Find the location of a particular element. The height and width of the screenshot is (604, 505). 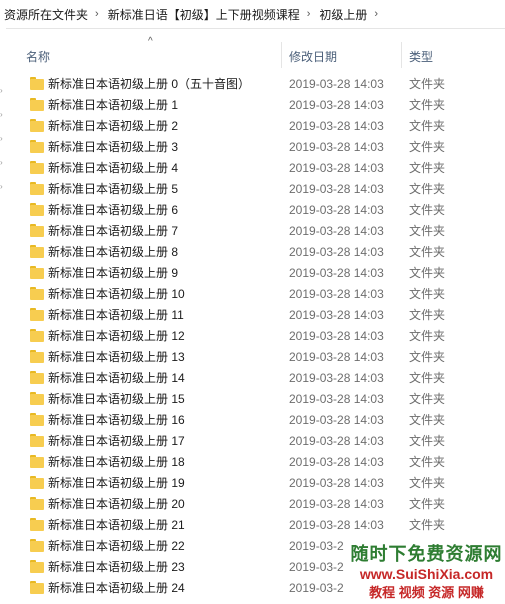

file-name: 新标准日本语初级上册 21 is located at coordinates (116, 525).